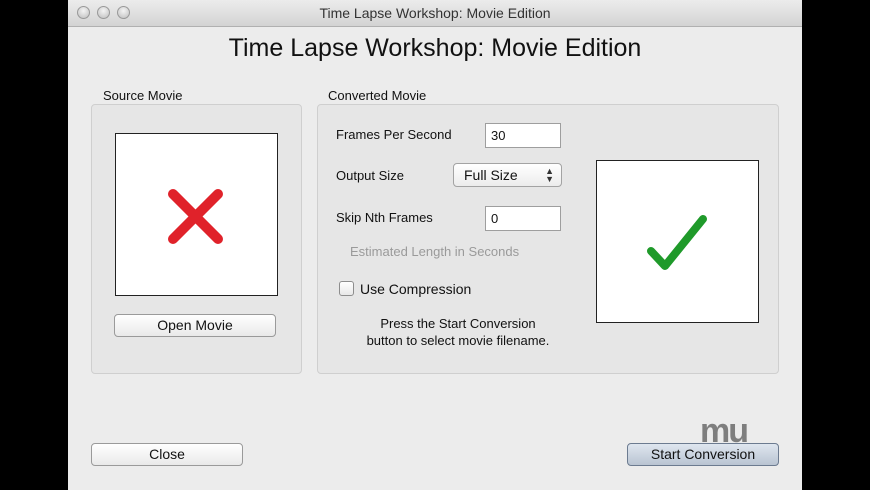 This screenshot has width=870, height=490. What do you see at coordinates (346, 288) in the screenshot?
I see `use-compression-checkbox` at bounding box center [346, 288].